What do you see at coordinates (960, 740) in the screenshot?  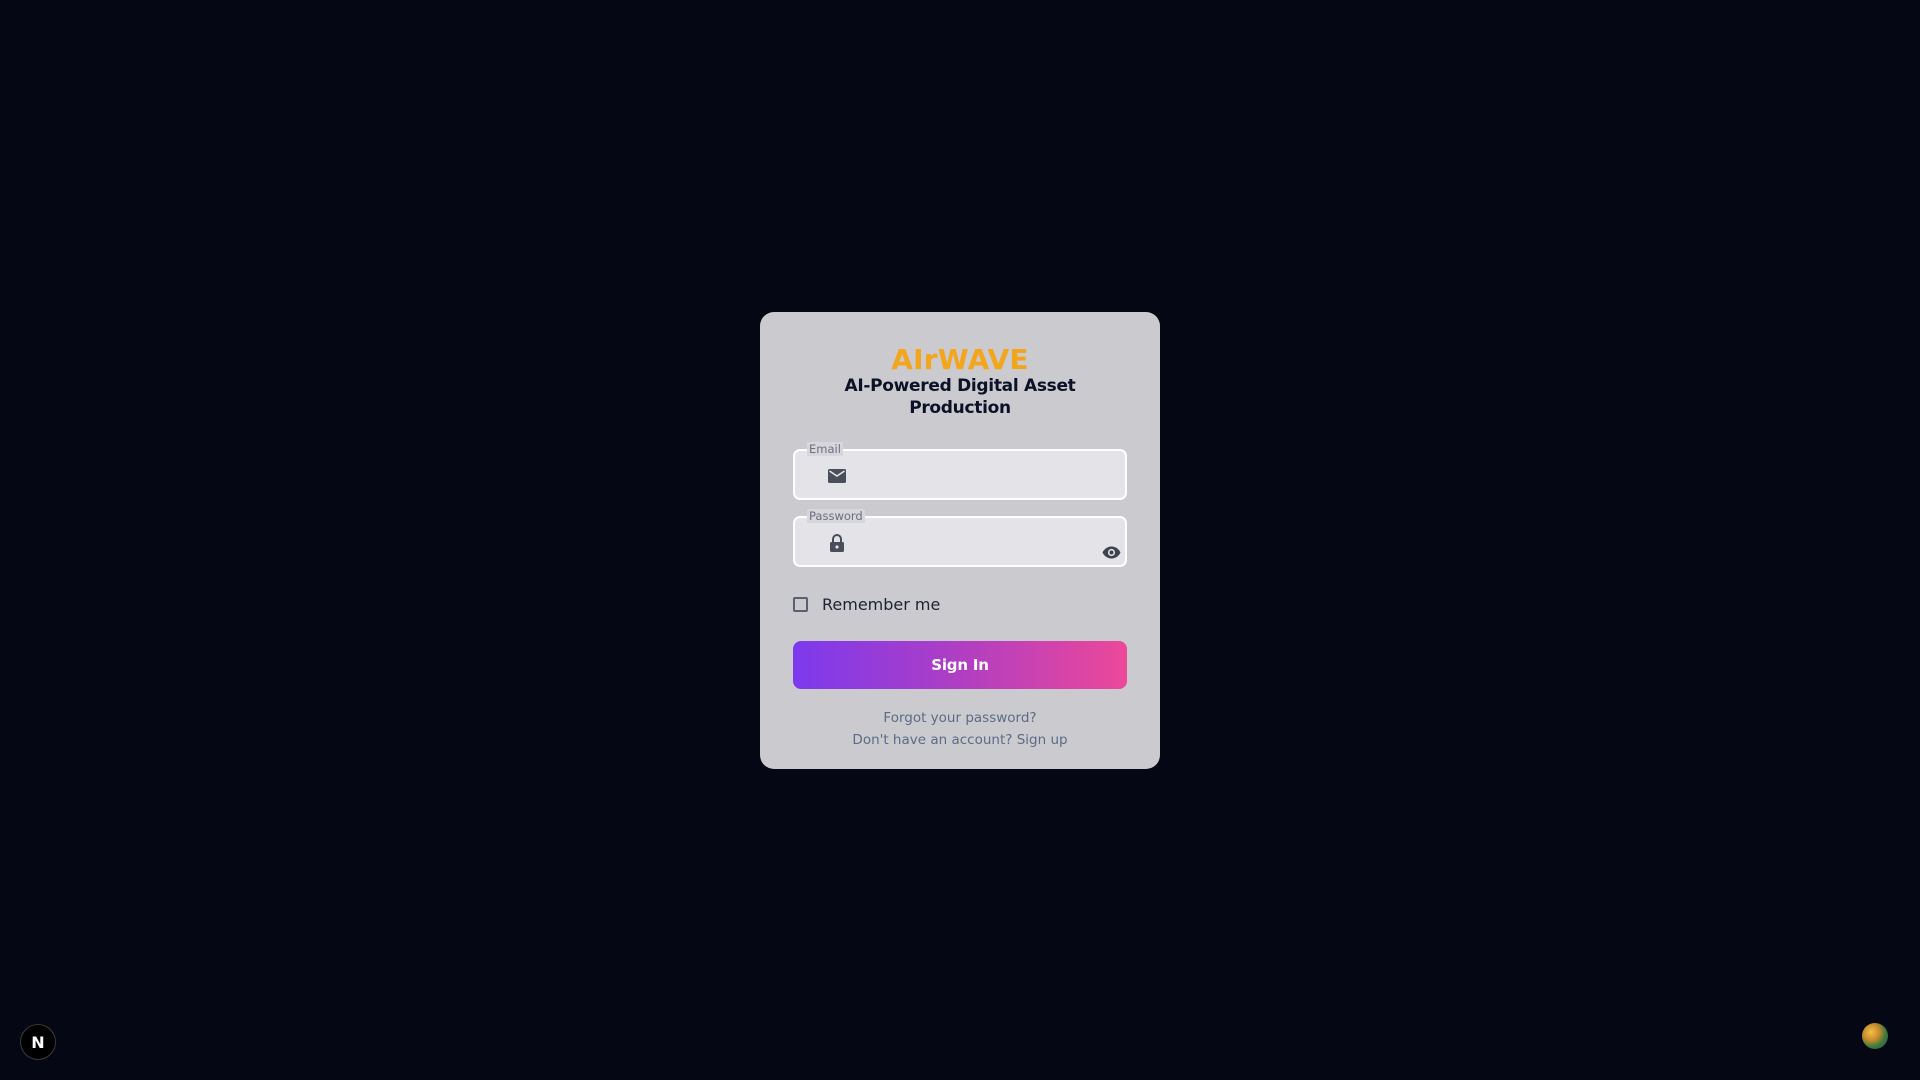 I see `sign-up-link: Don't have an account? Sign up` at bounding box center [960, 740].